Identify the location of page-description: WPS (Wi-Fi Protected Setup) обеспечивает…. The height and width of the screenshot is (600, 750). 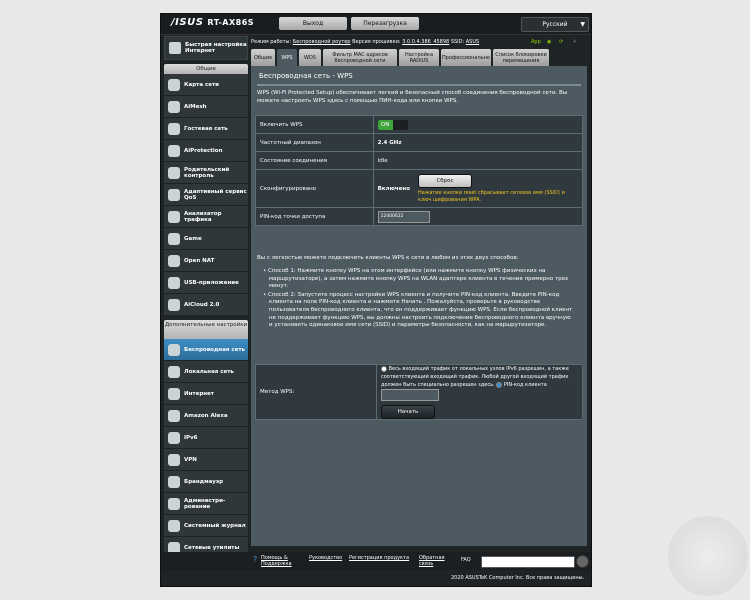
(412, 97).